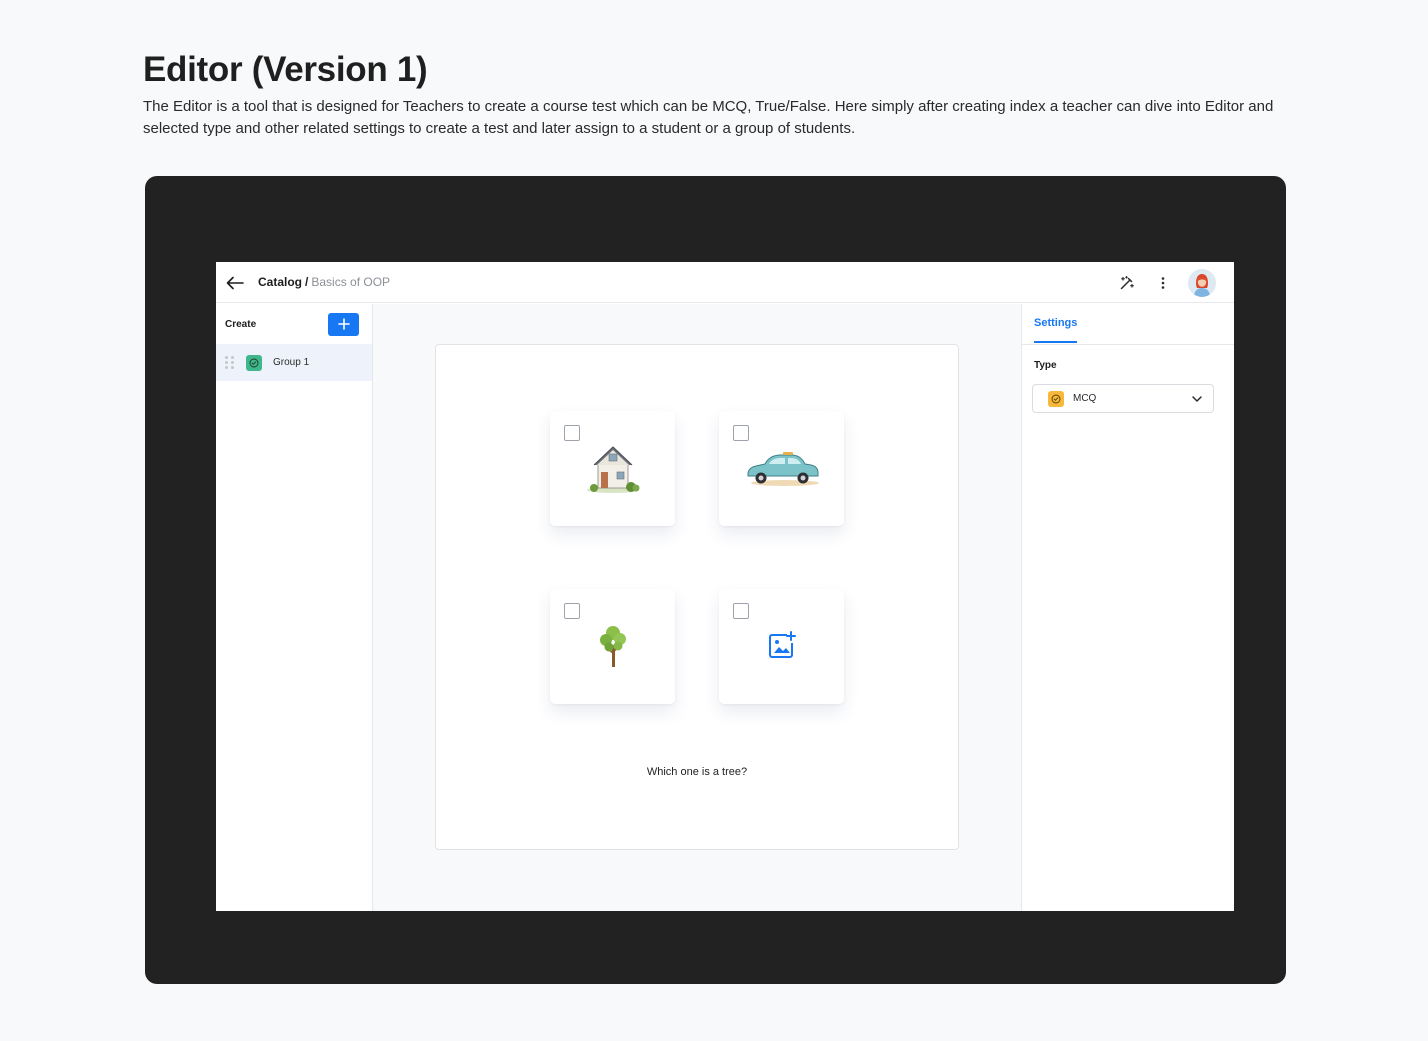 Image resolution: width=1428 pixels, height=1041 pixels. I want to click on house-image, so click(612, 468).